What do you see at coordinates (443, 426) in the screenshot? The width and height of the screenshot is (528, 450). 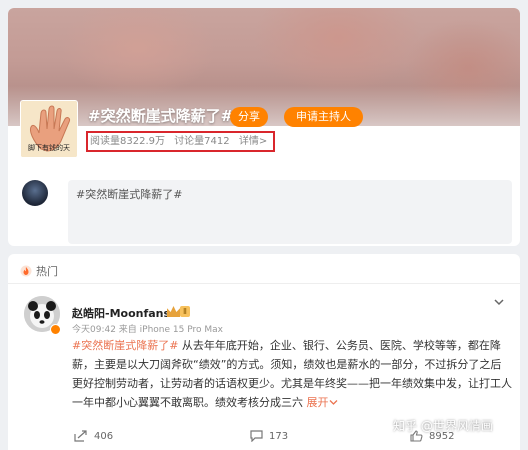 I see `watermark: 知乎 @世界风情画` at bounding box center [443, 426].